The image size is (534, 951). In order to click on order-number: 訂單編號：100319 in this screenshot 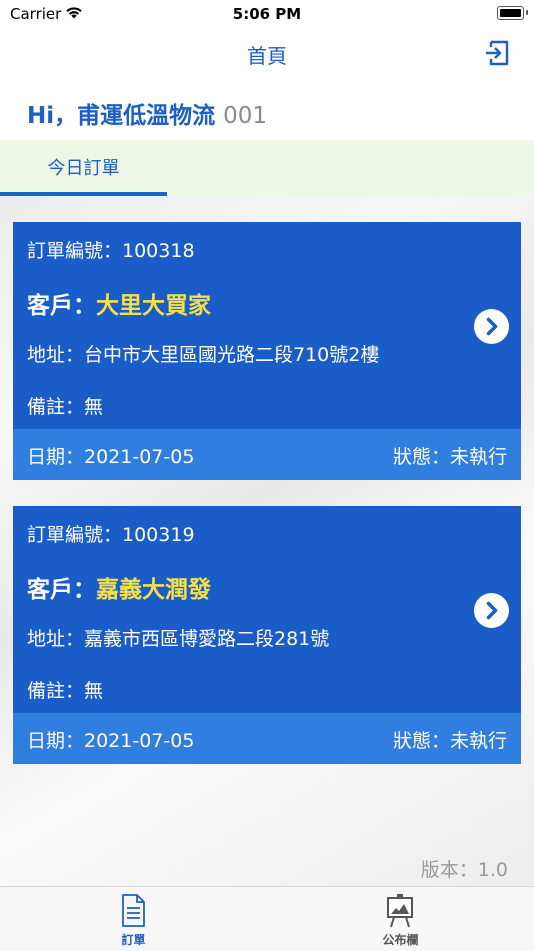, I will do `click(111, 535)`.